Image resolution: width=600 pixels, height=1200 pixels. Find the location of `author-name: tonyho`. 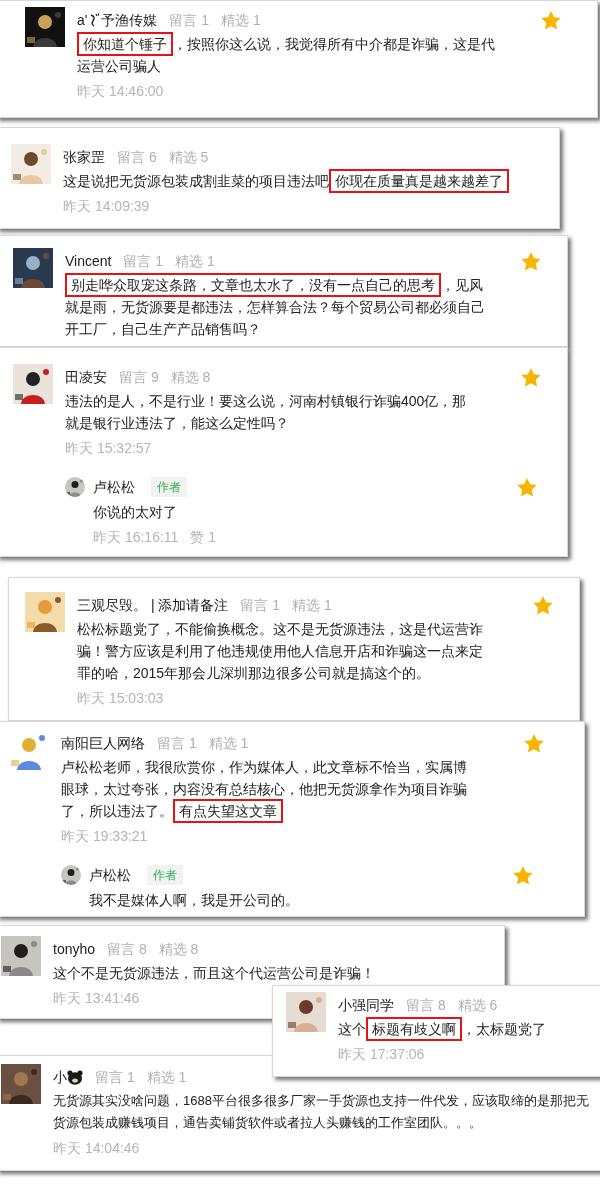

author-name: tonyho is located at coordinates (74, 949).